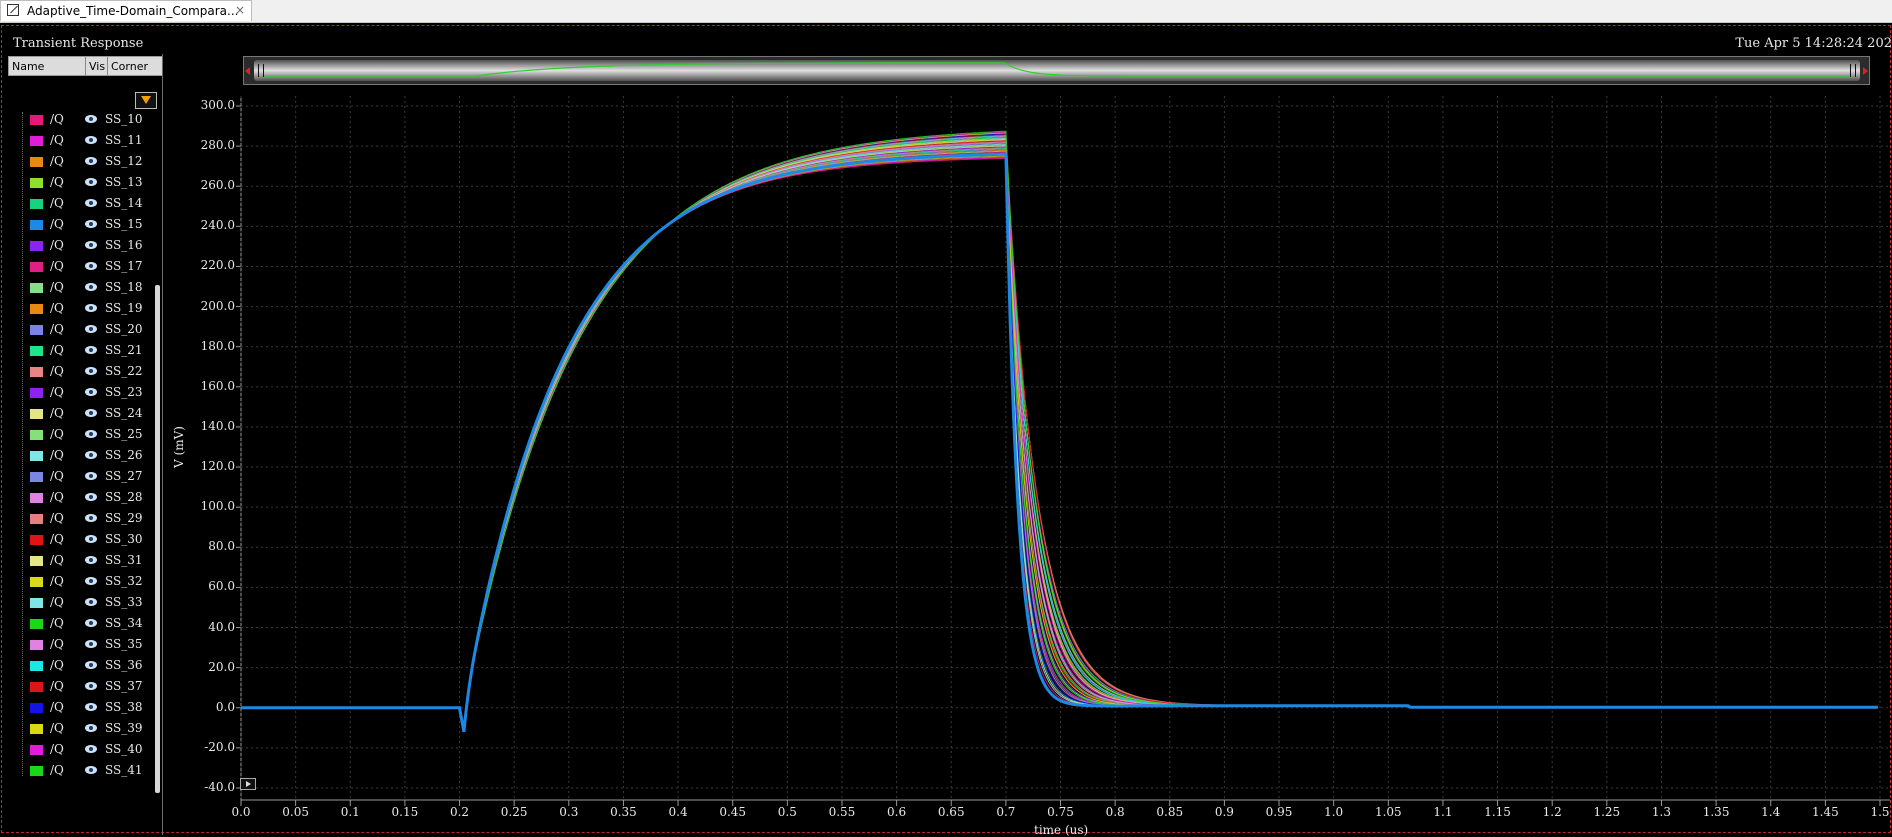  I want to click on y-tick-label: 100.0, so click(217, 506).